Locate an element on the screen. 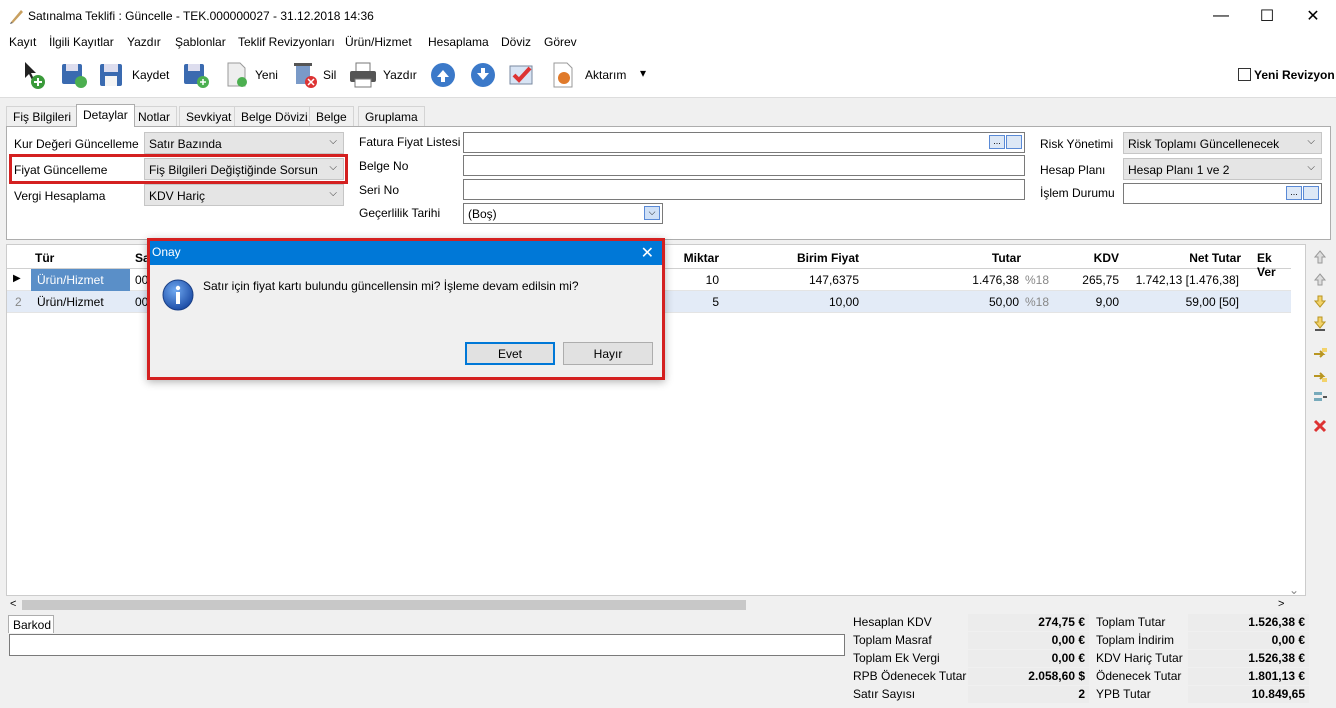 This screenshot has width=1336, height=708. barcode-tab: Barkod is located at coordinates (31, 624).